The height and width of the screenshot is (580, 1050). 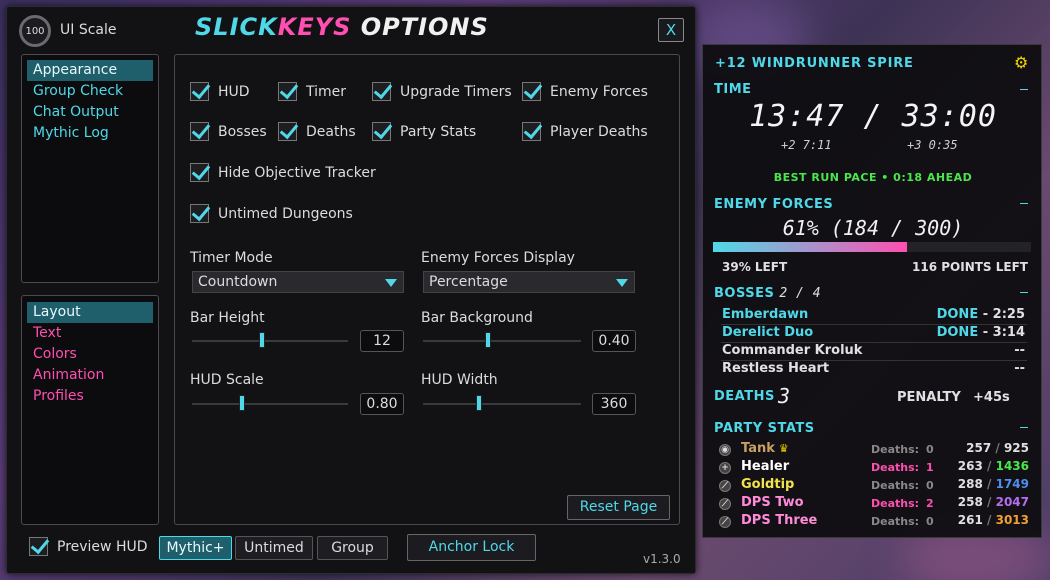 I want to click on boss-name: Commander Kroluk, so click(x=792, y=350).